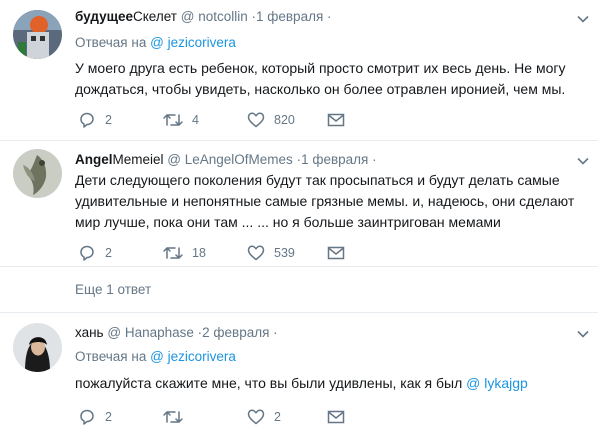 This screenshot has width=598, height=448. I want to click on user-name: Angel, so click(94, 159).